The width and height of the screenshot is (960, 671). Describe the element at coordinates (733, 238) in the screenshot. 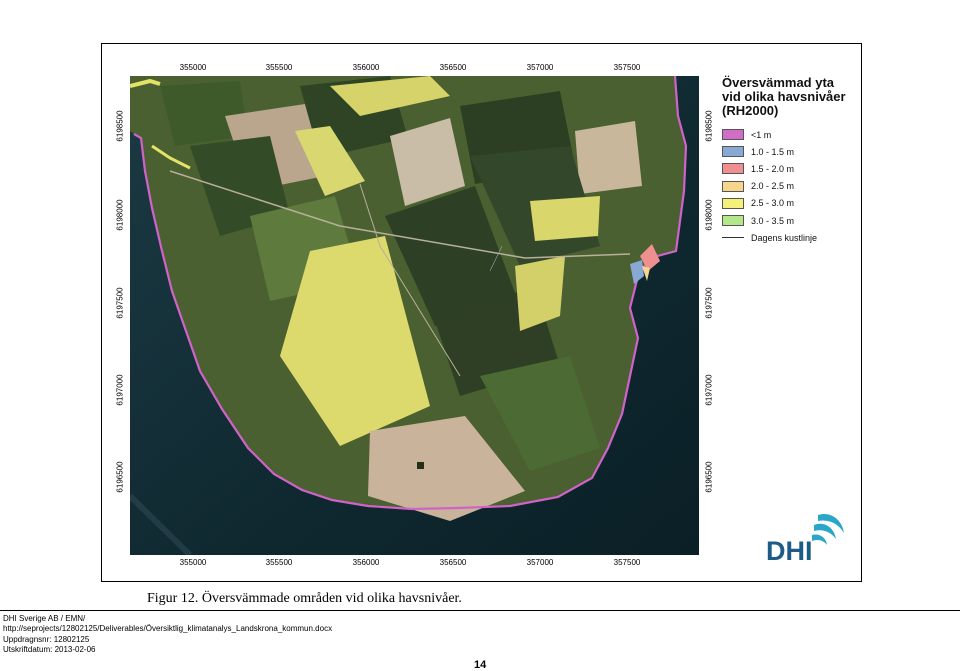

I see `coastline-line-icon` at that location.